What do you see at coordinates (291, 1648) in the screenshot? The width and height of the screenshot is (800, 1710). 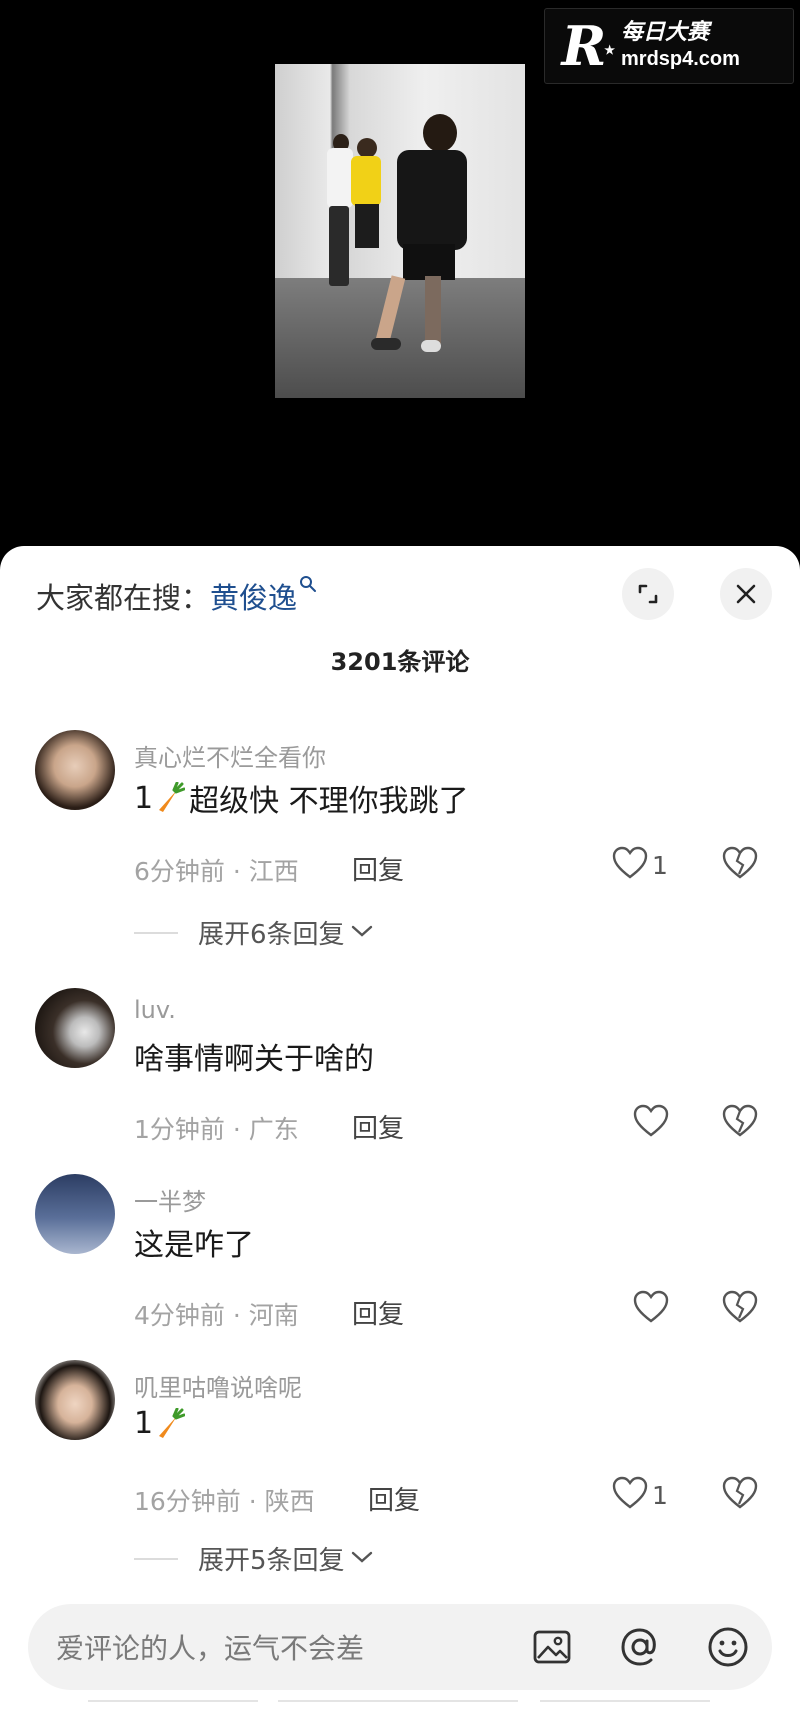 I see `comment-input` at bounding box center [291, 1648].